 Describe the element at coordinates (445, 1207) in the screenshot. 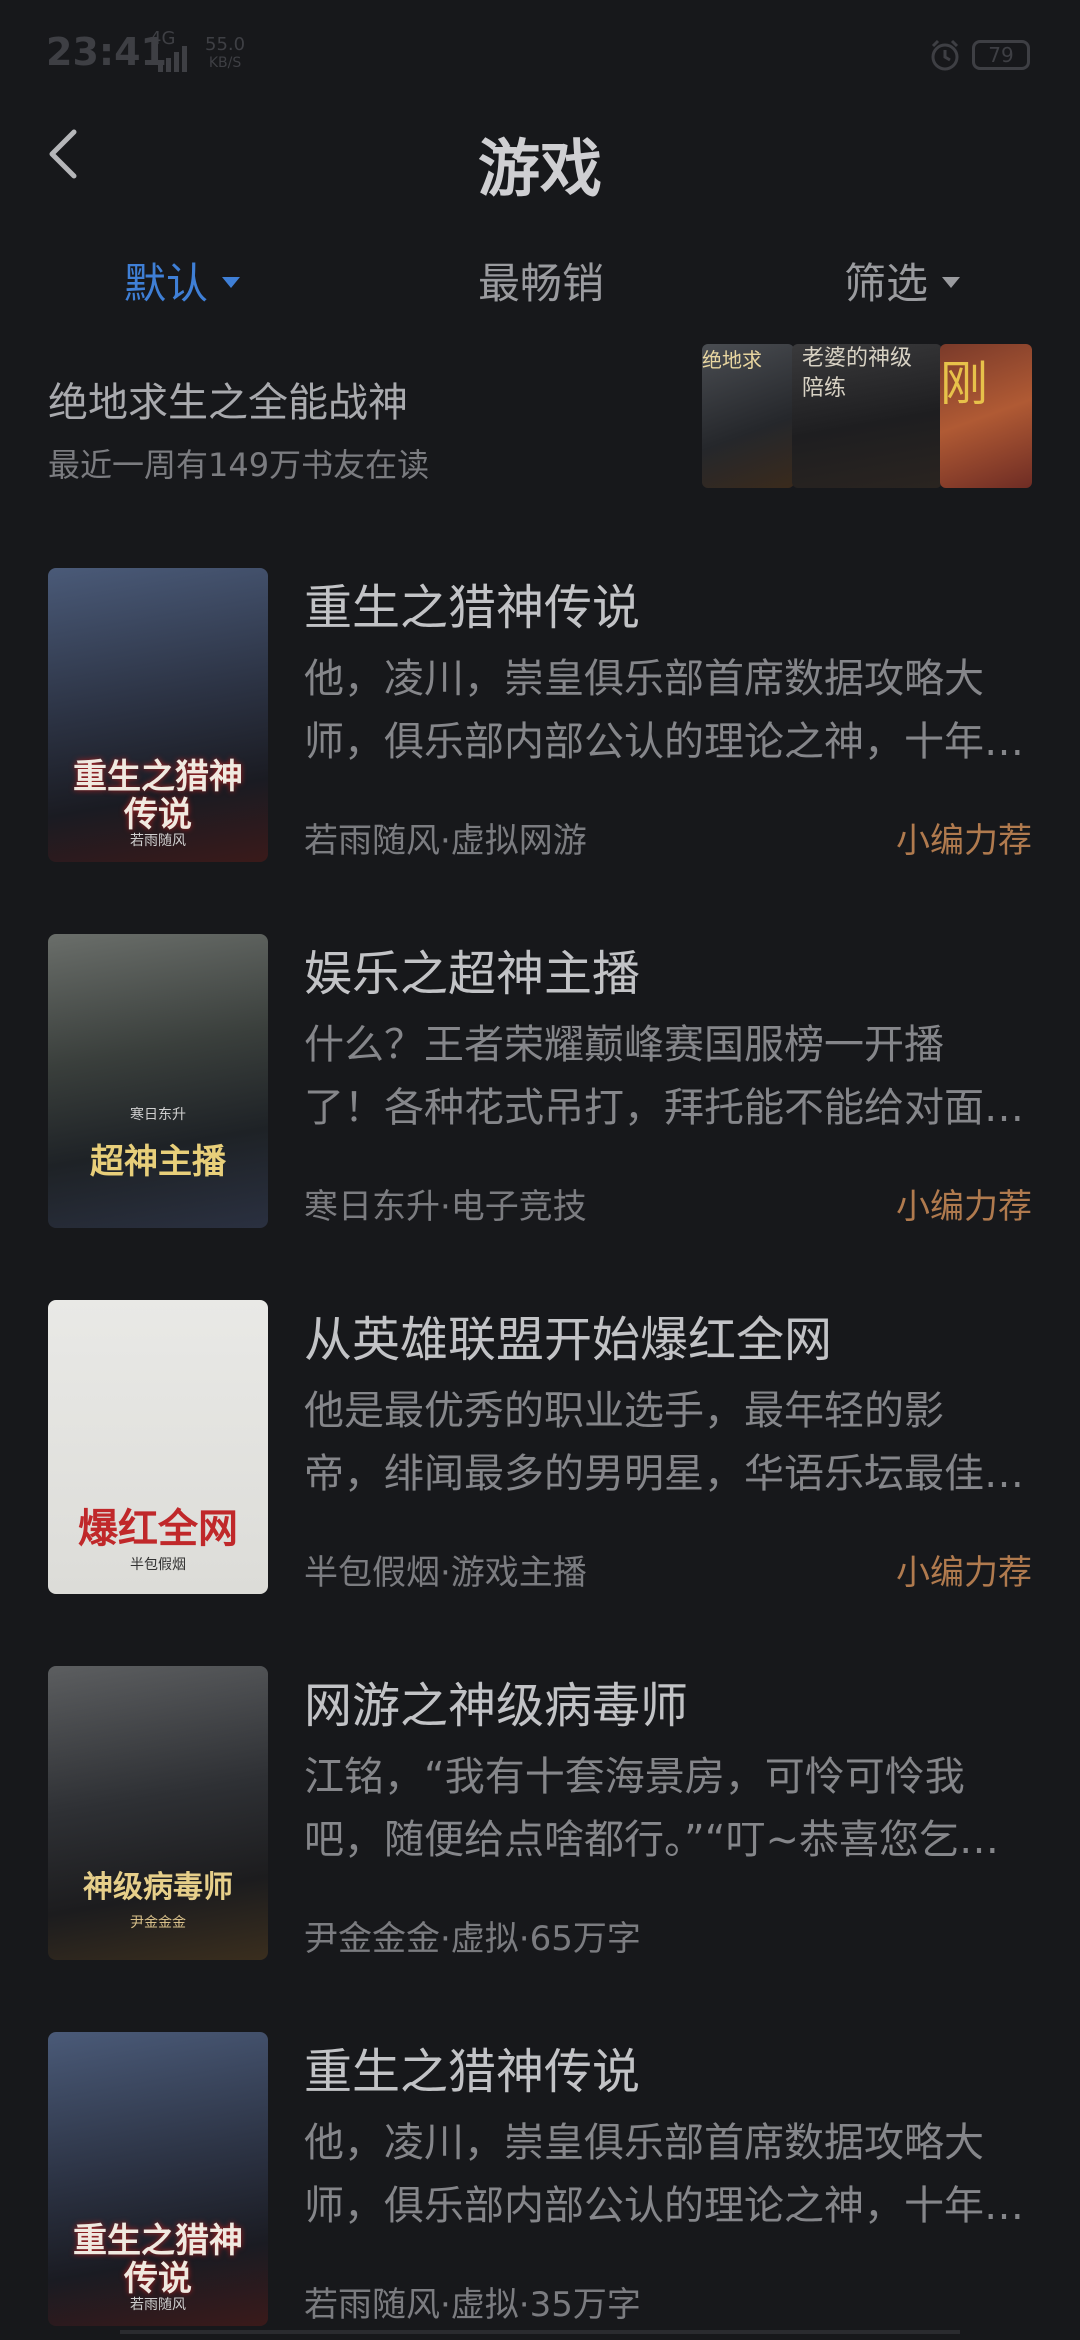

I see `book-meta: 寒日东升·电子竞技` at that location.